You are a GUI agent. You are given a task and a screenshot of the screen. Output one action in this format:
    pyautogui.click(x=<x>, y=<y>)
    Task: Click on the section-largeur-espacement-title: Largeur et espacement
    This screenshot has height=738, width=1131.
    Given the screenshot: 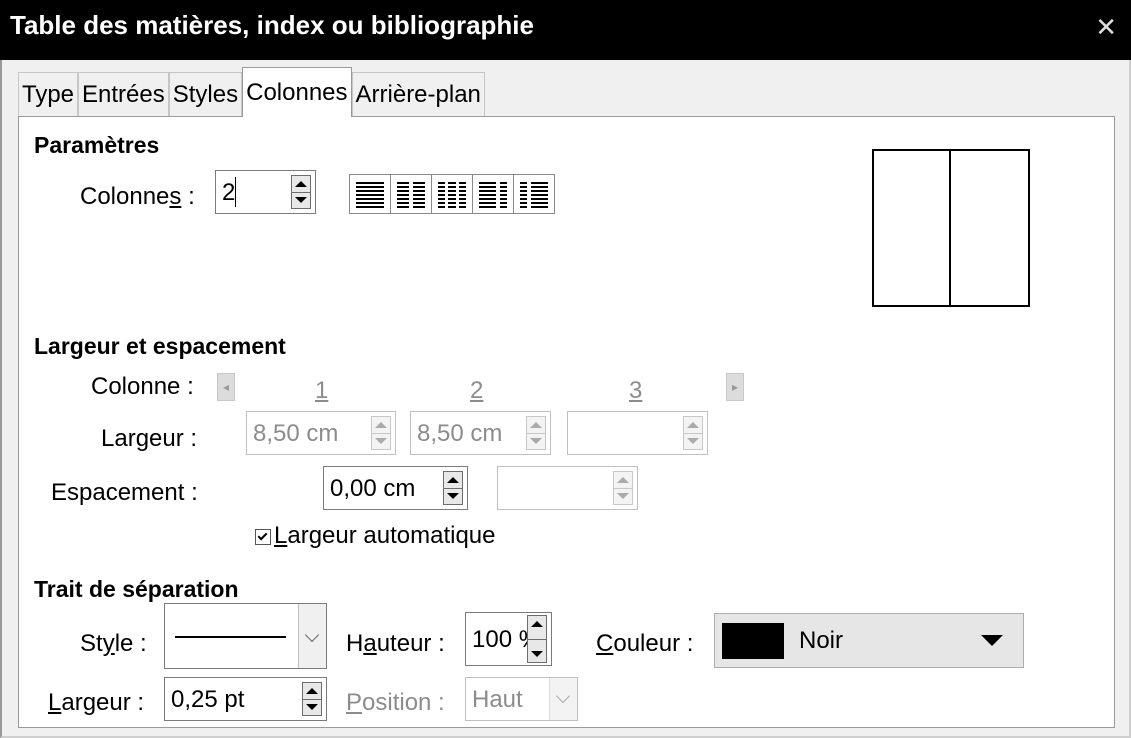 What is the action you would take?
    pyautogui.click(x=160, y=346)
    